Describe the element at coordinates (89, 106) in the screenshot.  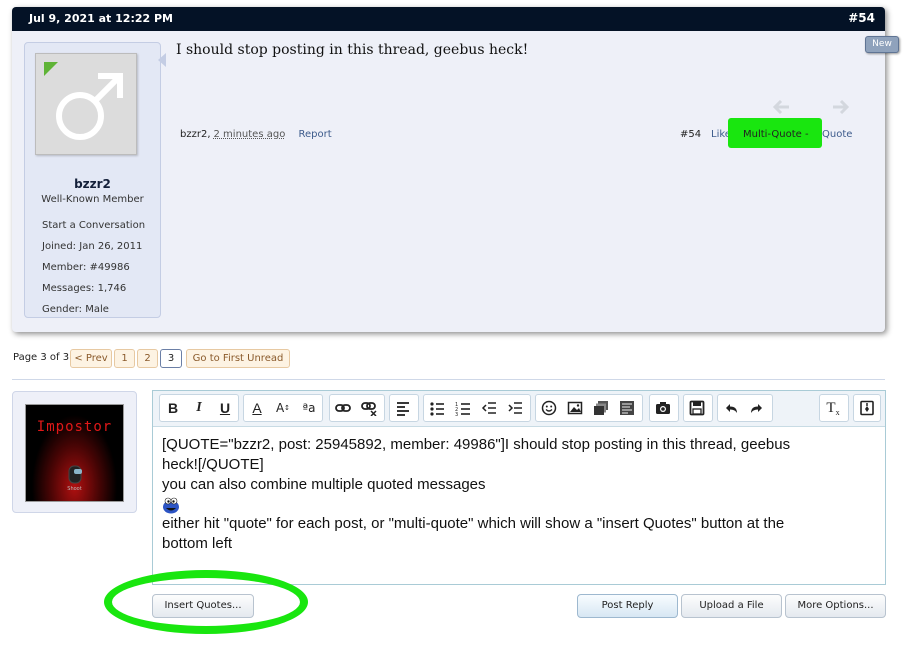
I see `male-symbol-icon` at that location.